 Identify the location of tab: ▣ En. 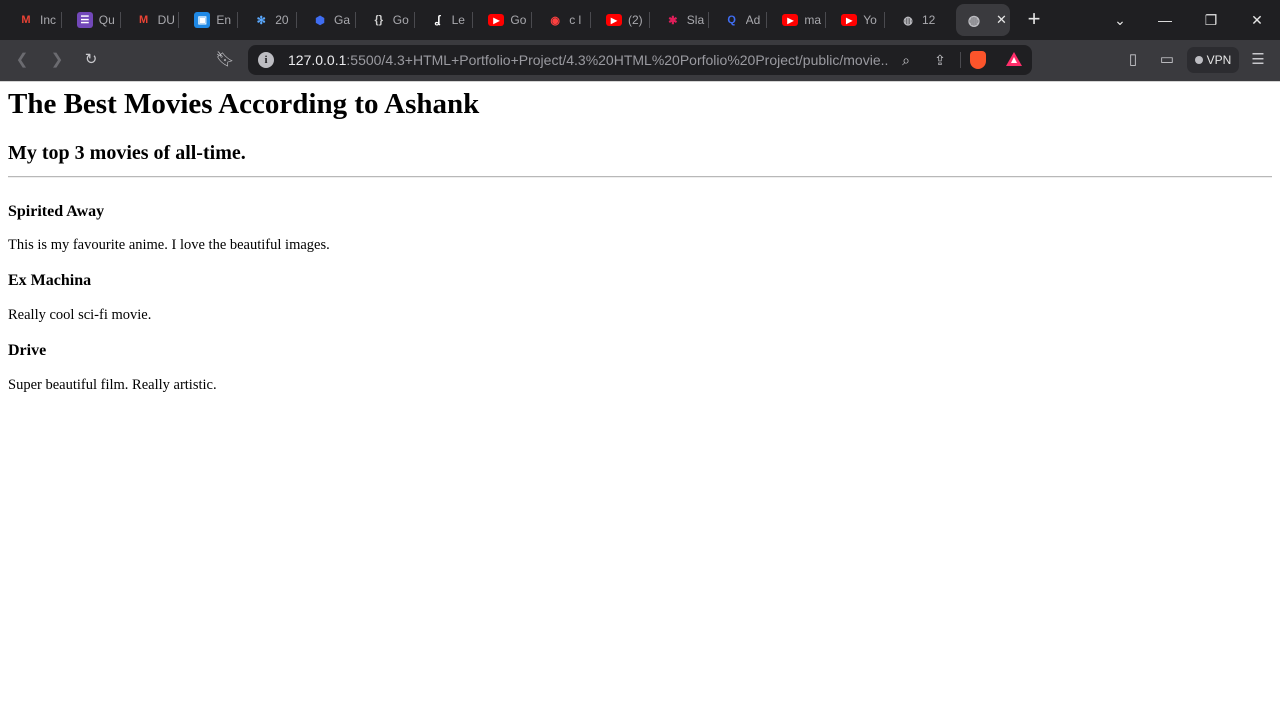
(208, 20).